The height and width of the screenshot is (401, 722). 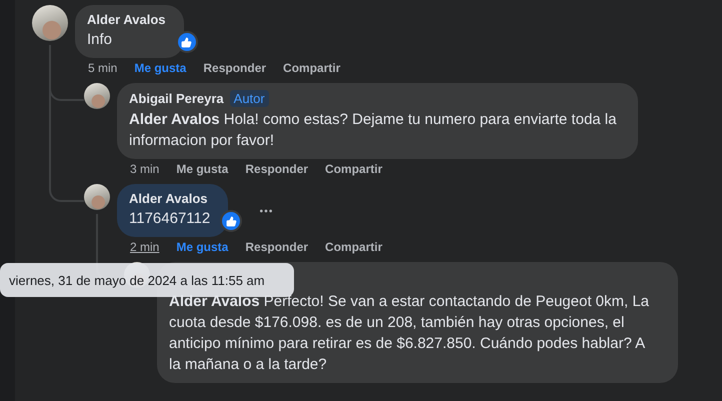 I want to click on comment-text: Alder Avalos Hola! como estas? Dejame tu numero para enviarte toda la informacion por favor!, so click(x=373, y=130).